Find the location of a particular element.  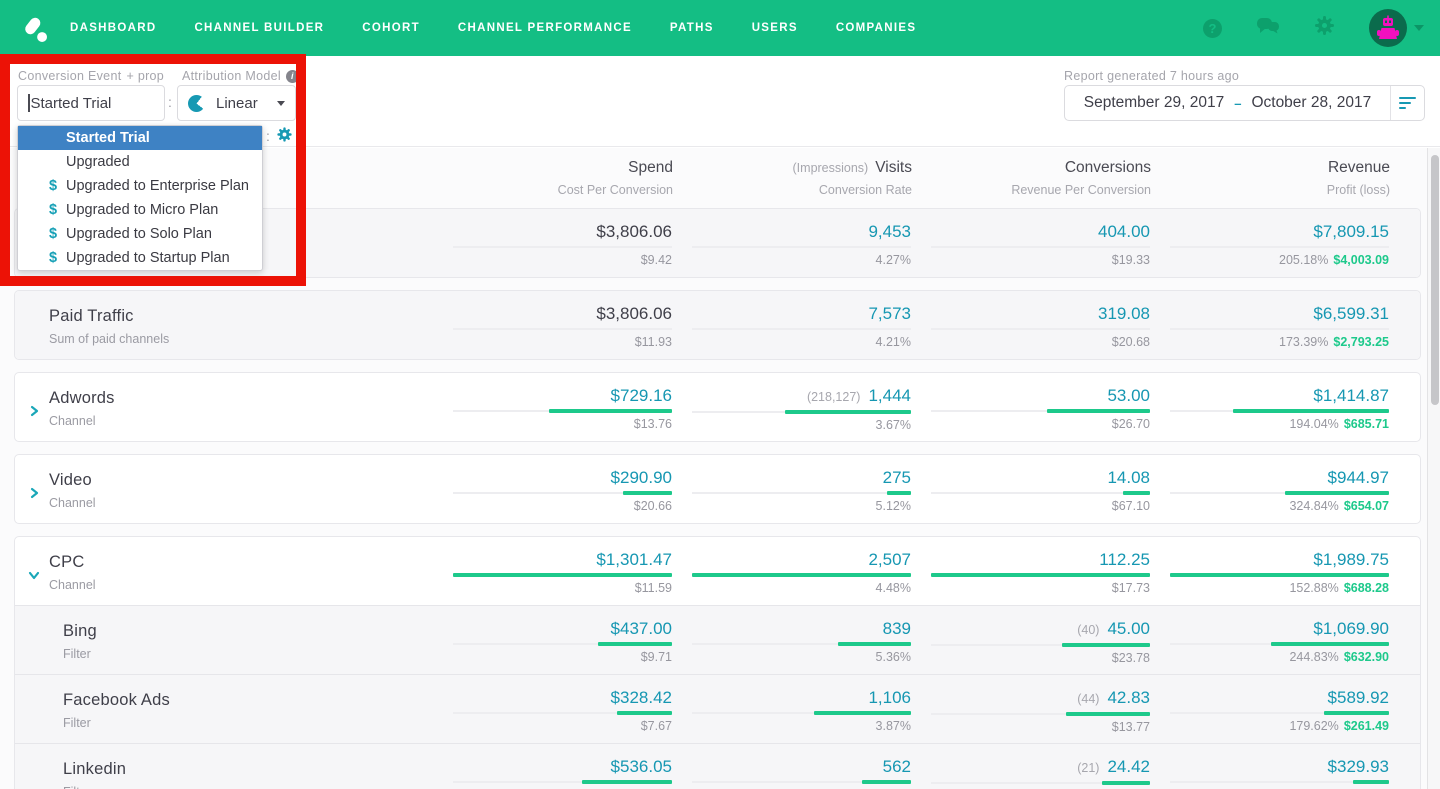

row-bing-revenue-value: $1,069.90 is located at coordinates (1351, 628).